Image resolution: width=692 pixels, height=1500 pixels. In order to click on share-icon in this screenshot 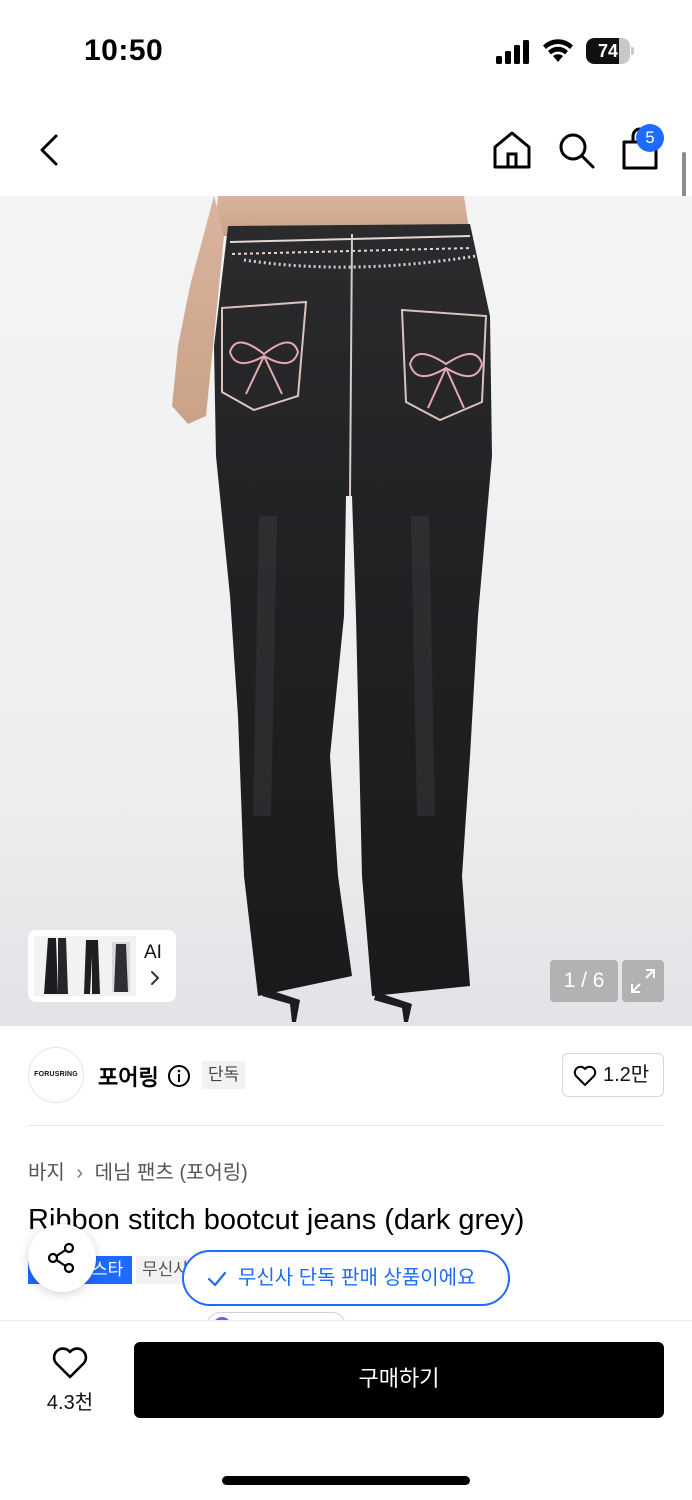, I will do `click(61, 1258)`.